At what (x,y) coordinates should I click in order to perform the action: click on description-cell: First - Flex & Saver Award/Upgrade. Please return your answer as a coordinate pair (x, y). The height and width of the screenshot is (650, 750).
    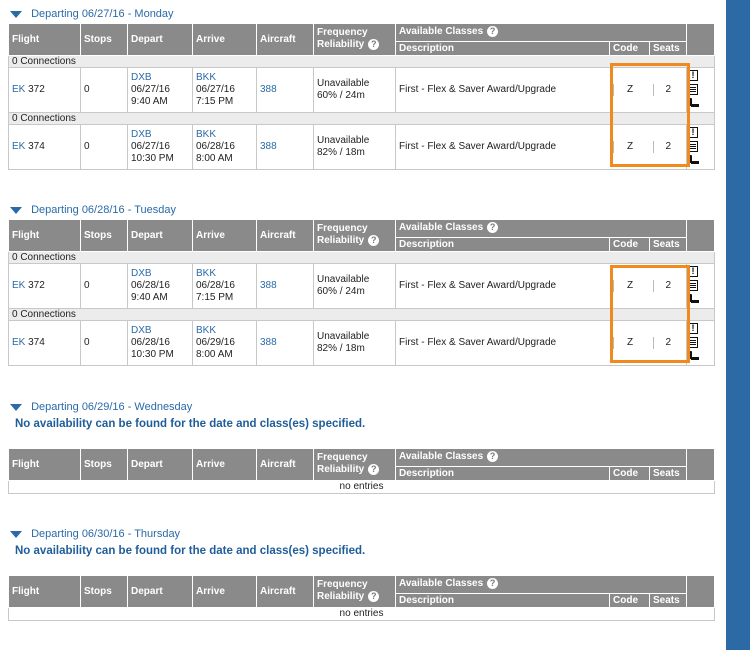
    Looking at the image, I should click on (502, 147).